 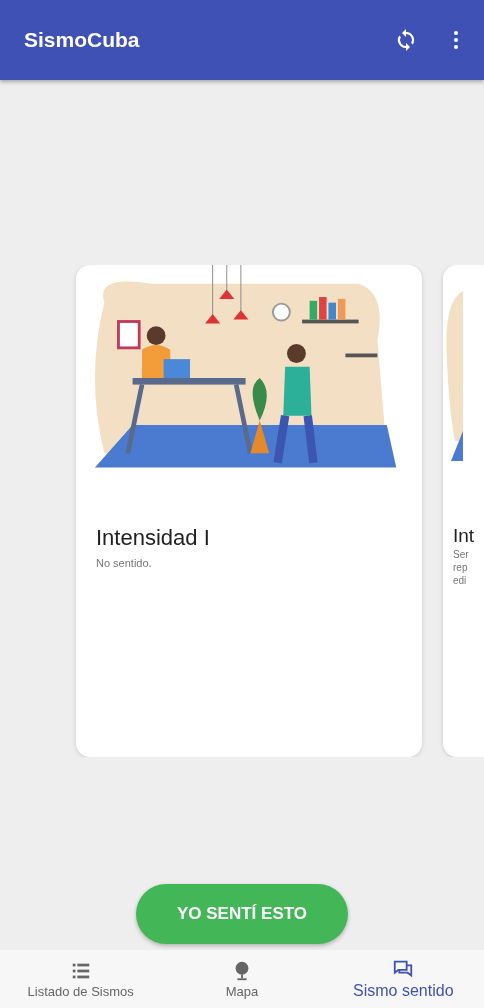 I want to click on chat-bubbles-icon, so click(x=403, y=969).